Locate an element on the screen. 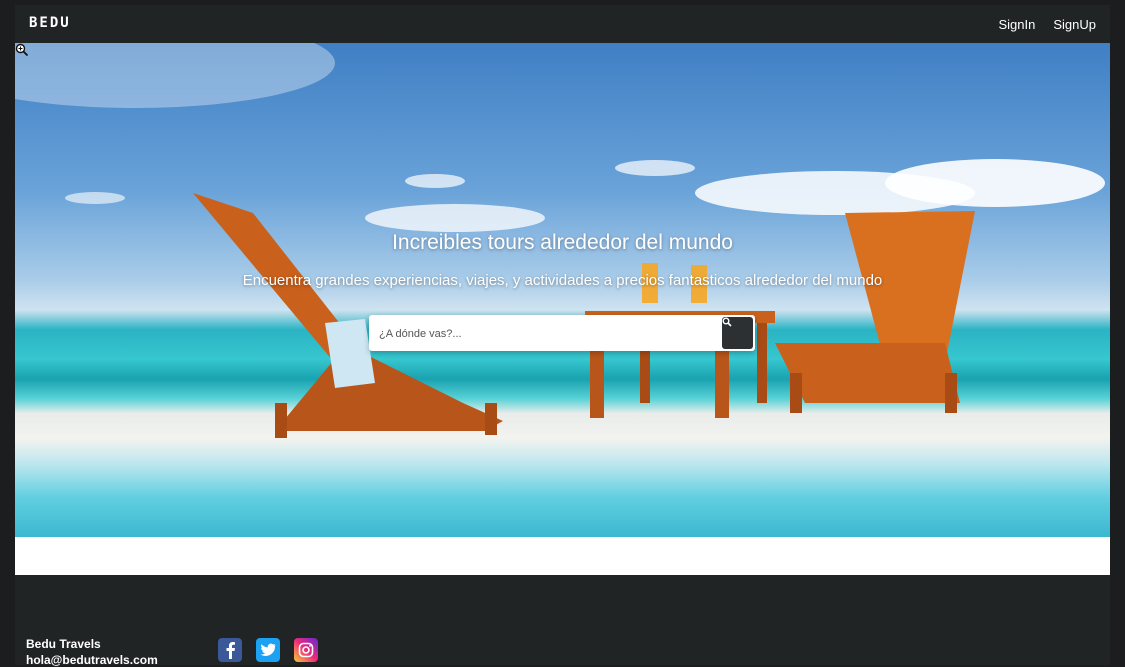 The width and height of the screenshot is (1125, 667). search-button is located at coordinates (737, 333).